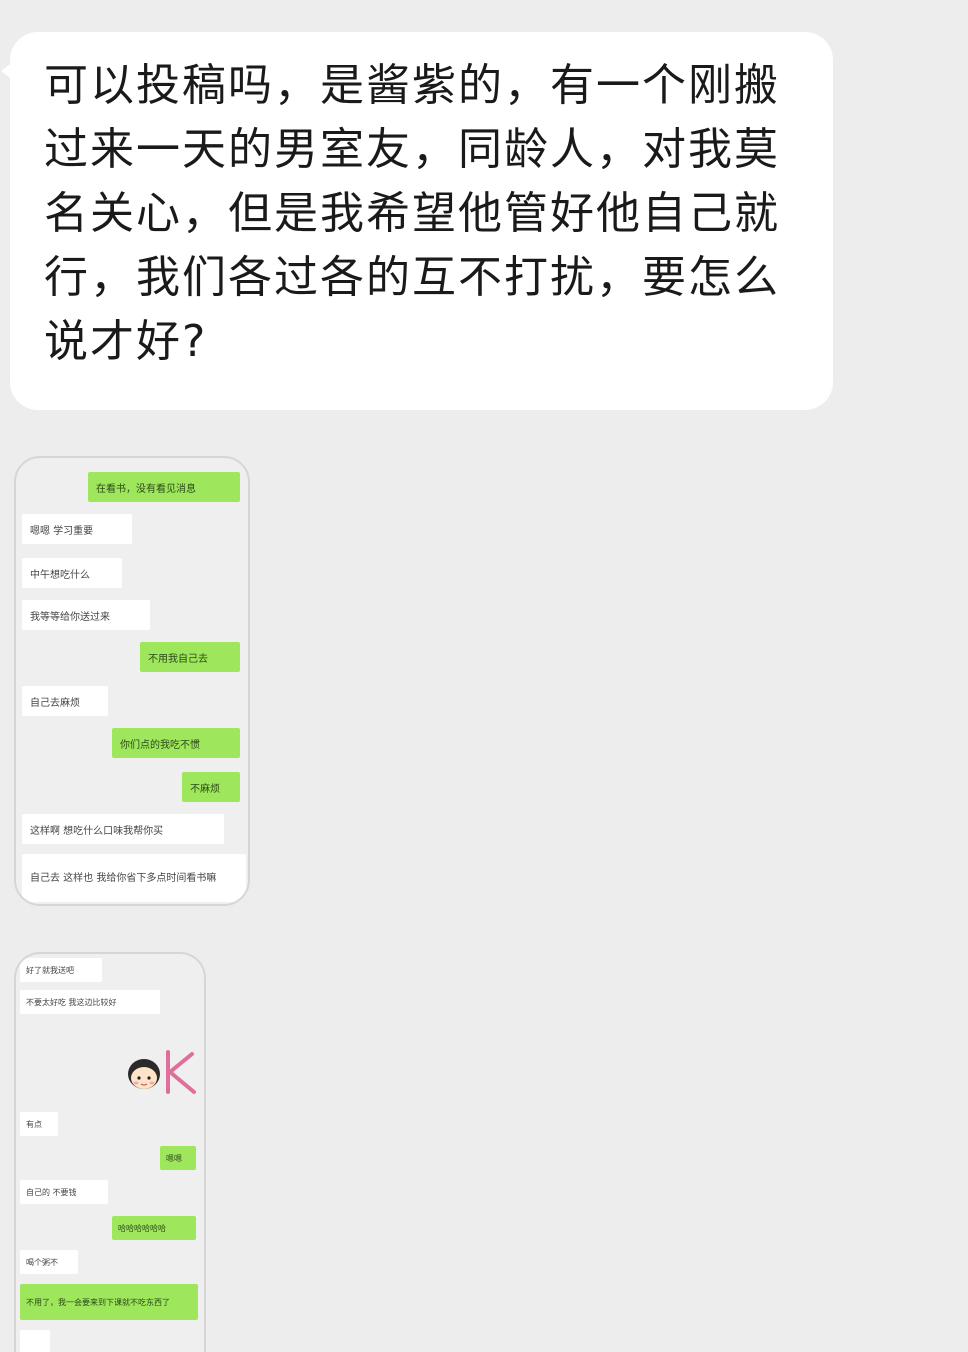  I want to click on chat-bubble-text: 在看书，没有看见消息, so click(146, 489).